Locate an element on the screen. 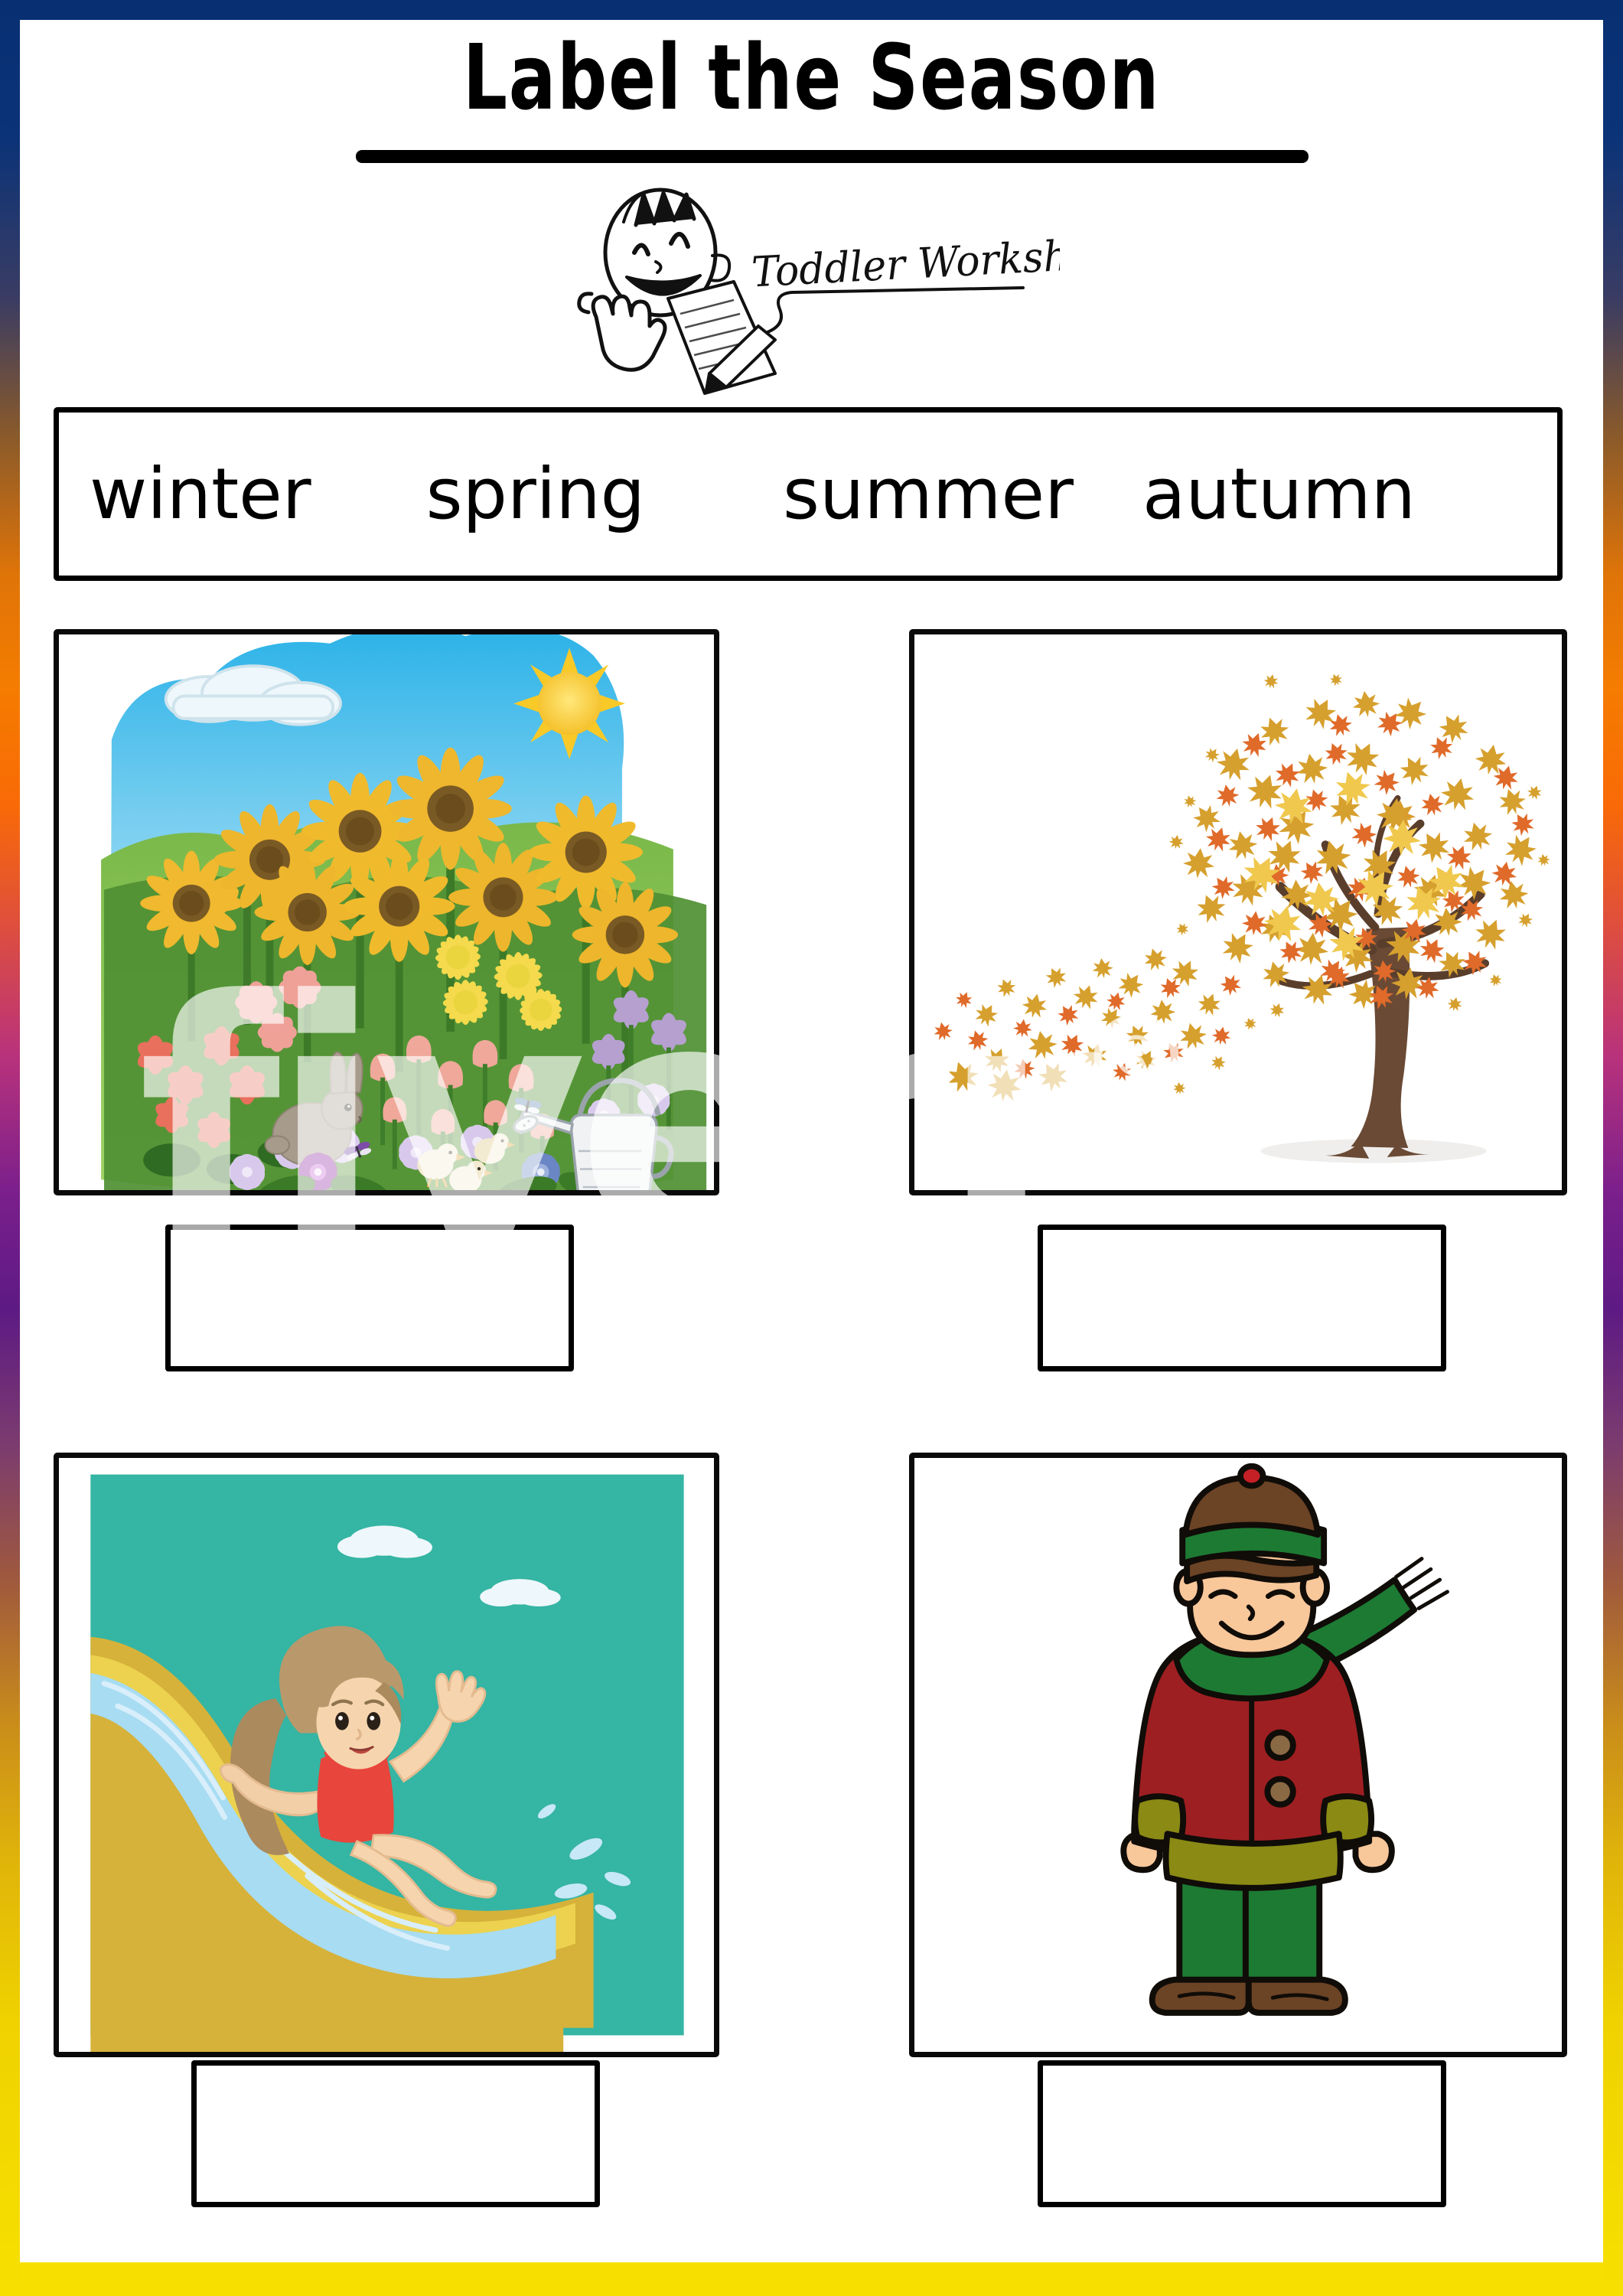 The image size is (1623, 2296). winter-boy-illustration is located at coordinates (1238, 1755).